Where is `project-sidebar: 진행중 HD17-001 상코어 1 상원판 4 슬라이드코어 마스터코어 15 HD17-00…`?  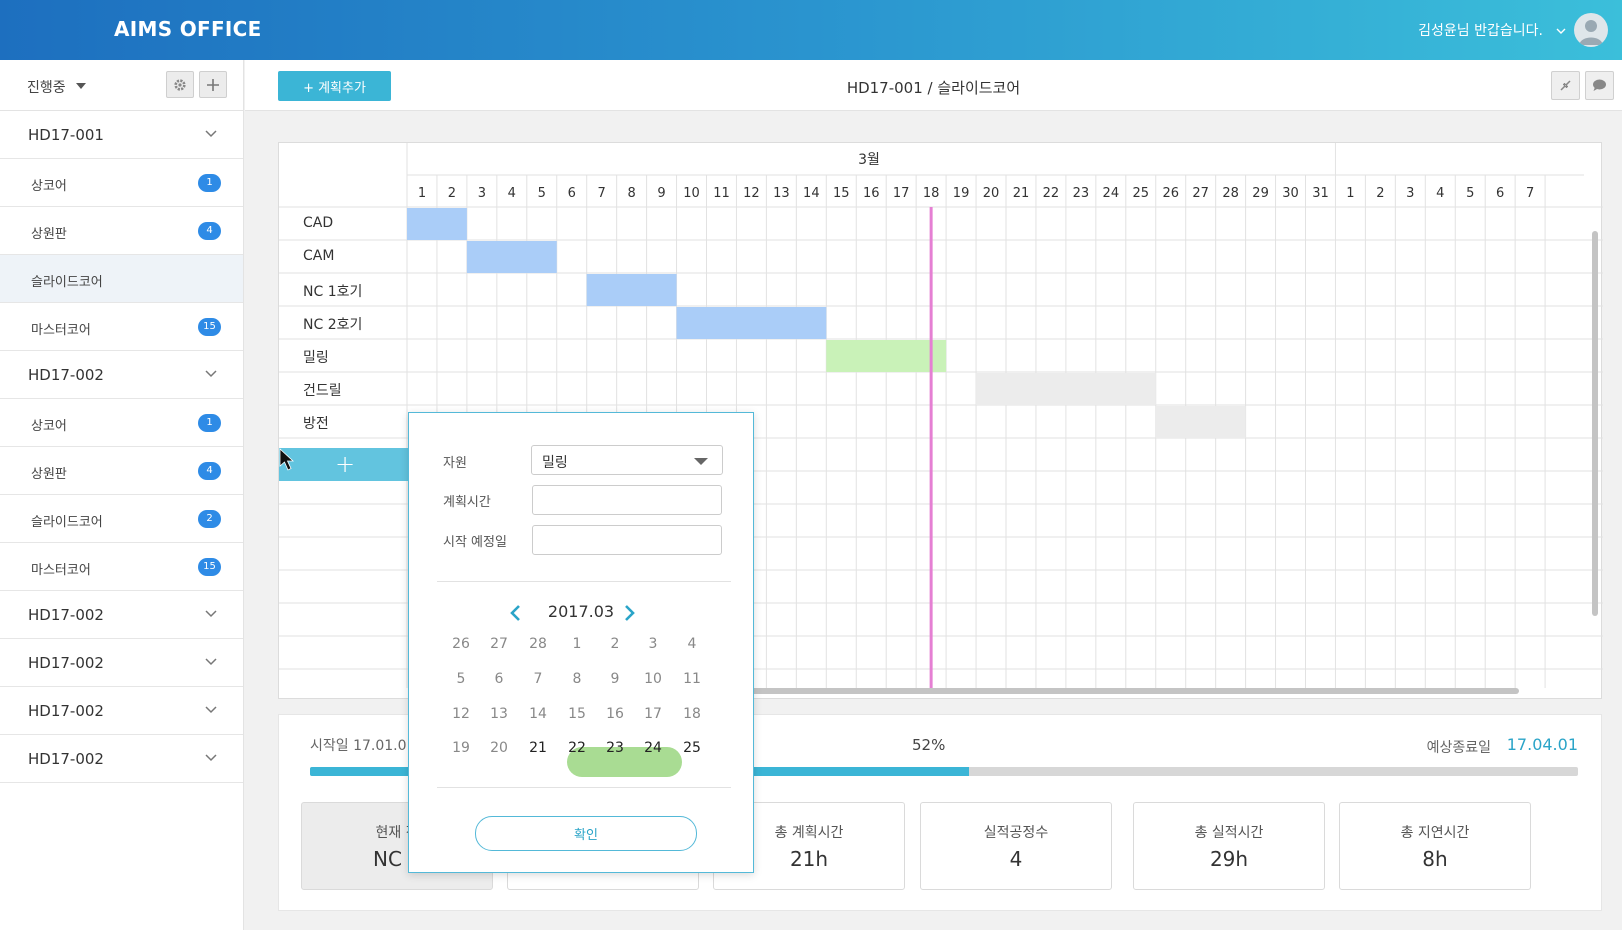
project-sidebar: 진행중 HD17-001 상코어 1 상원판 4 슬라이드코어 마스터코어 15 HD17-00… is located at coordinates (122, 495).